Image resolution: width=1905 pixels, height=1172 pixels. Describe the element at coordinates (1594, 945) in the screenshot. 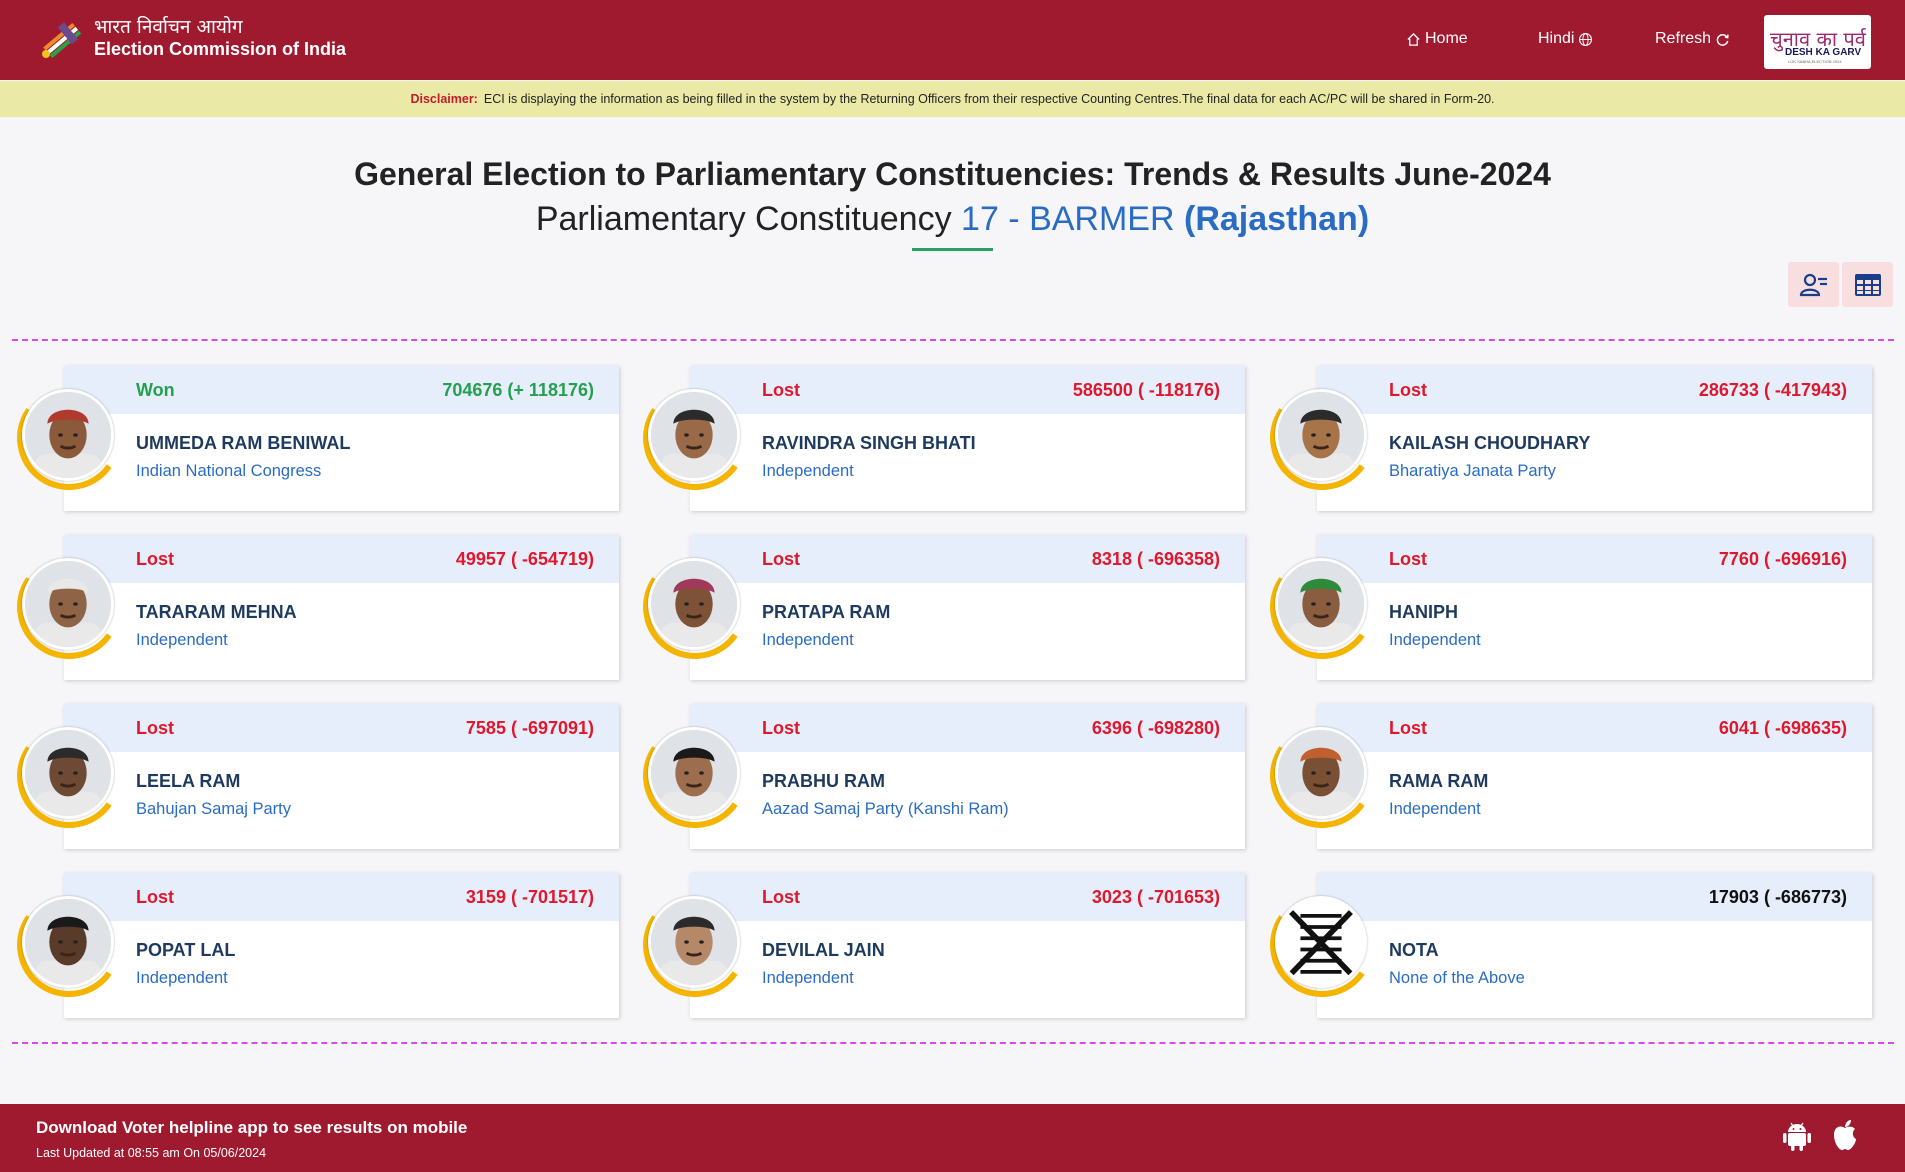

I see `candidate-card: 17903 ( -686773) NOTA None of the Above` at that location.